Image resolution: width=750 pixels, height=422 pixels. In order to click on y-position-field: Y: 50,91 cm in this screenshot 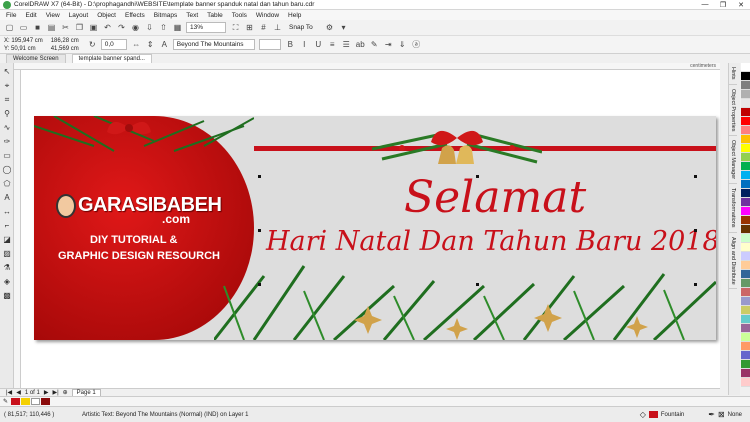, I will do `click(23, 49)`.